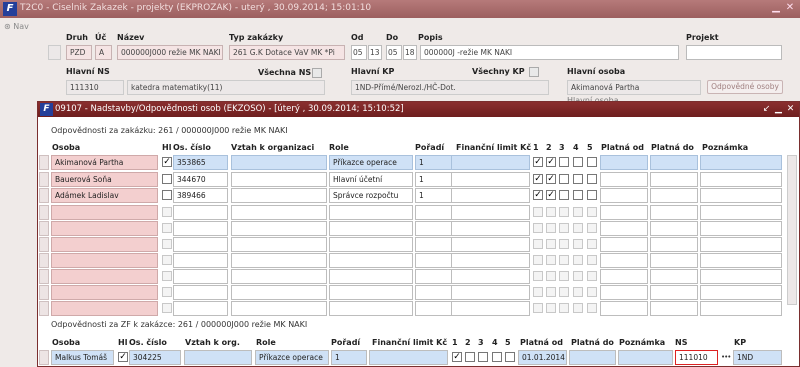 This screenshot has width=800, height=367. Describe the element at coordinates (410, 52) in the screenshot. I see `do-year-field: 18` at that location.